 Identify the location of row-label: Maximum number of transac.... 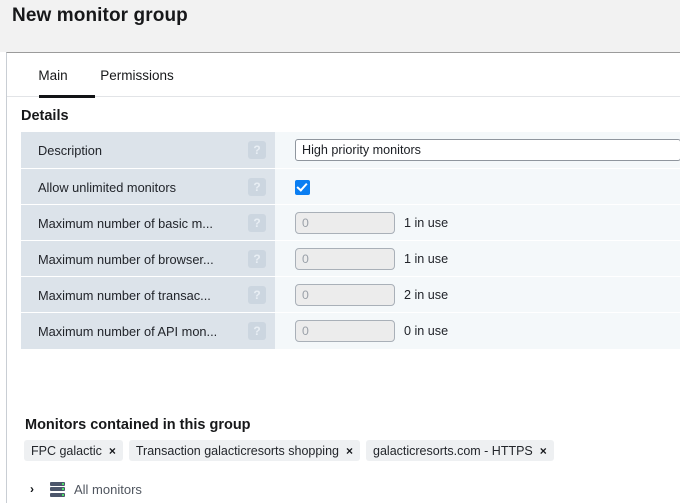
(124, 295).